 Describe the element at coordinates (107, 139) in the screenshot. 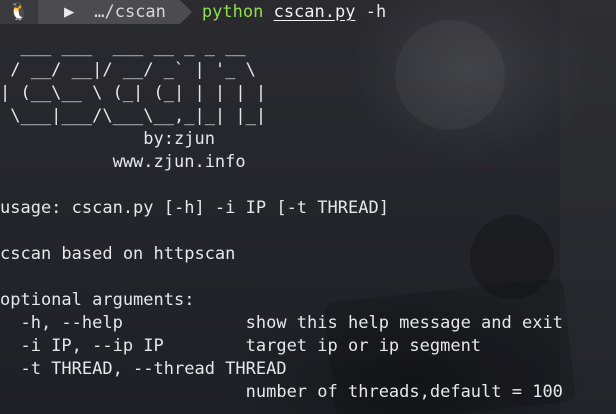

I see `author-credit: by:zjun` at that location.